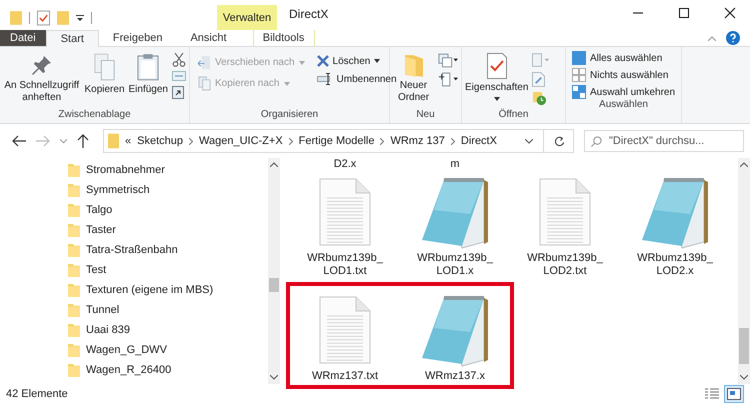  I want to click on back-icon, so click(19, 141).